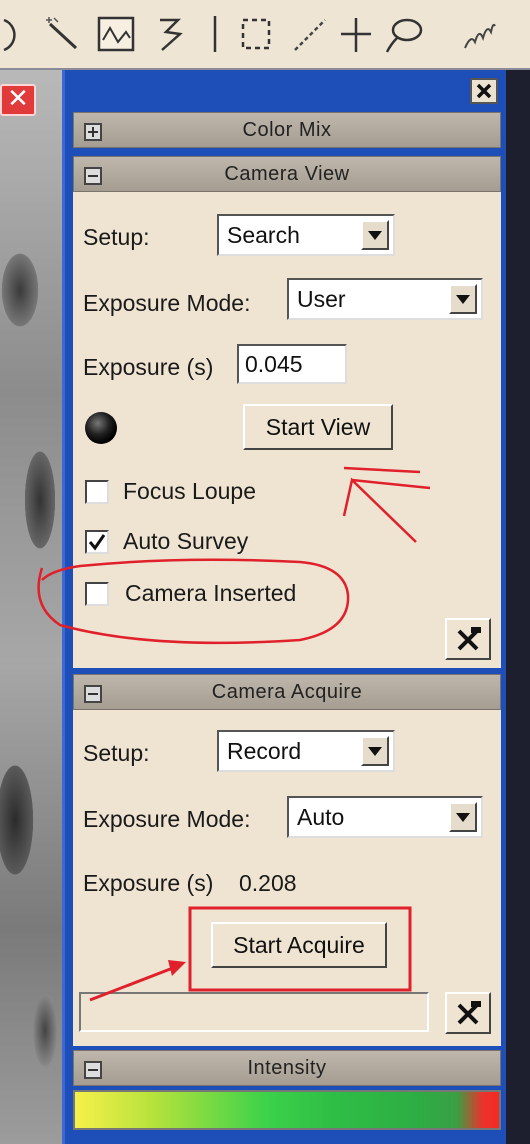 This screenshot has width=530, height=1144. I want to click on camera-view-header: Camera View, so click(287, 174).